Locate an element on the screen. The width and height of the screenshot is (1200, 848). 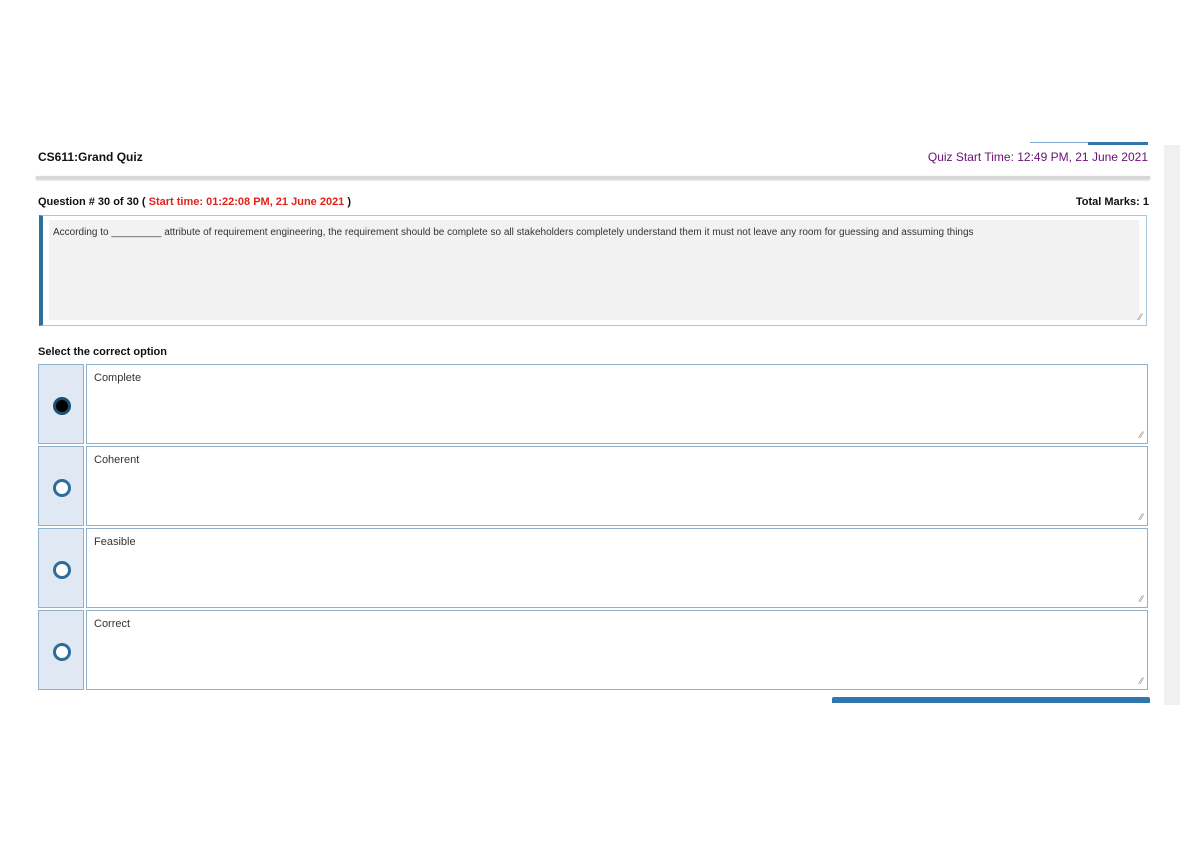
question-number: Question # 30 of 30 ( is located at coordinates (92, 202).